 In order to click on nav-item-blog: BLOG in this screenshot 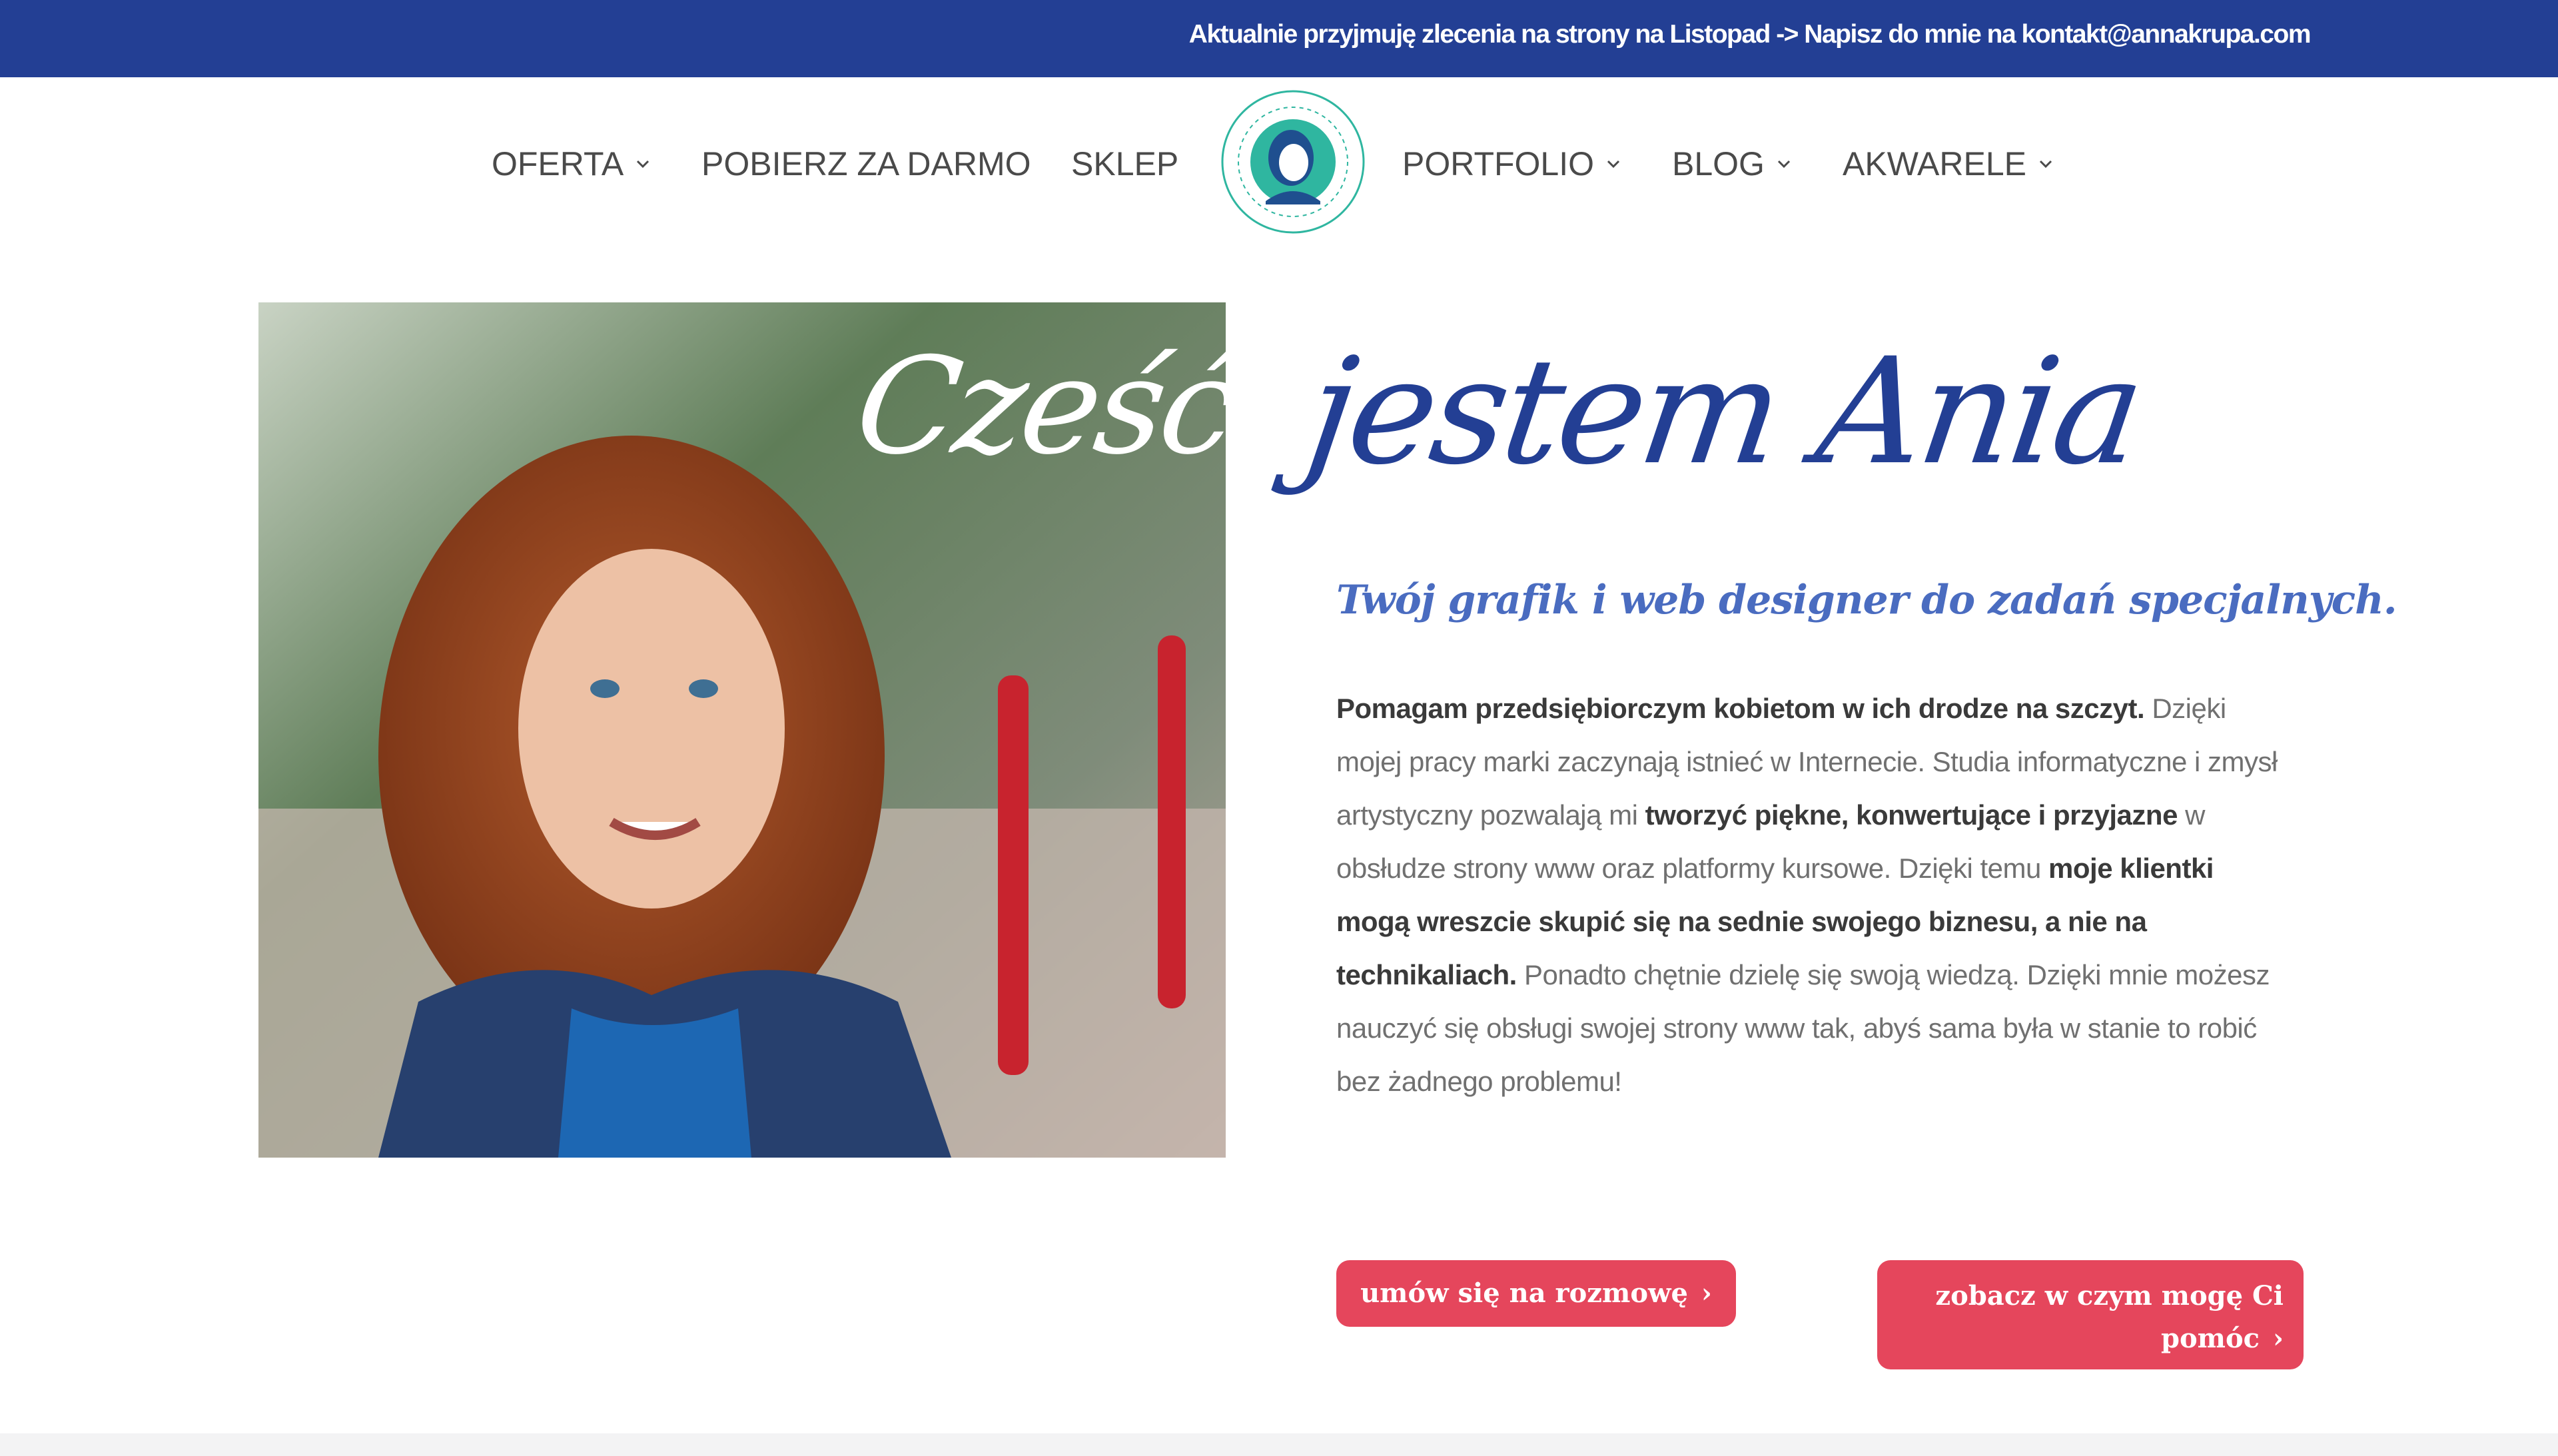, I will do `click(1731, 163)`.